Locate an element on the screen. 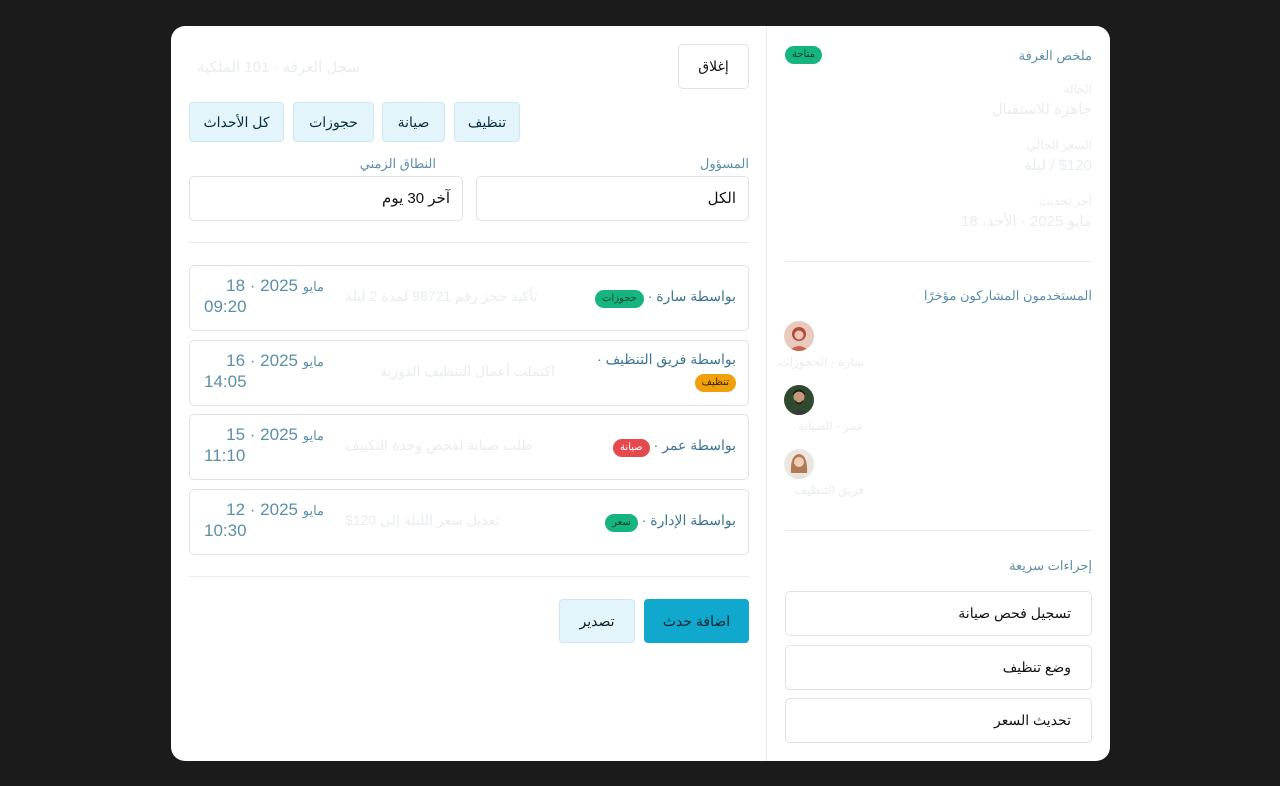 This screenshot has height=786, width=1280. event-description: اكتملت أعمال التنظيف الدورية is located at coordinates (467, 371).